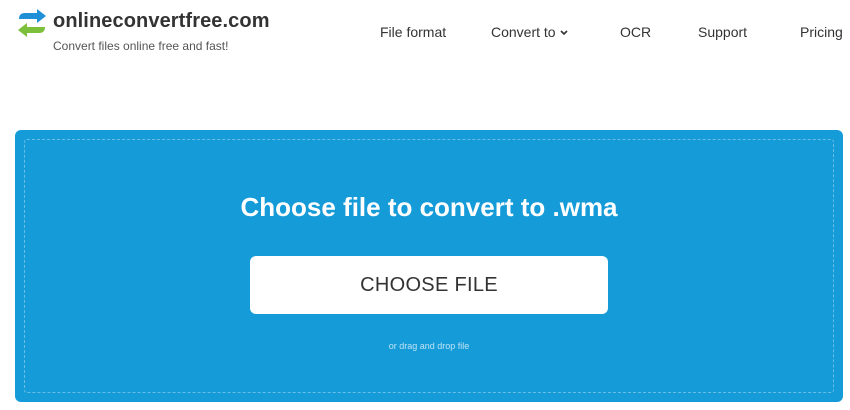 This screenshot has width=850, height=410. Describe the element at coordinates (722, 32) in the screenshot. I see `nav-support: Support` at that location.